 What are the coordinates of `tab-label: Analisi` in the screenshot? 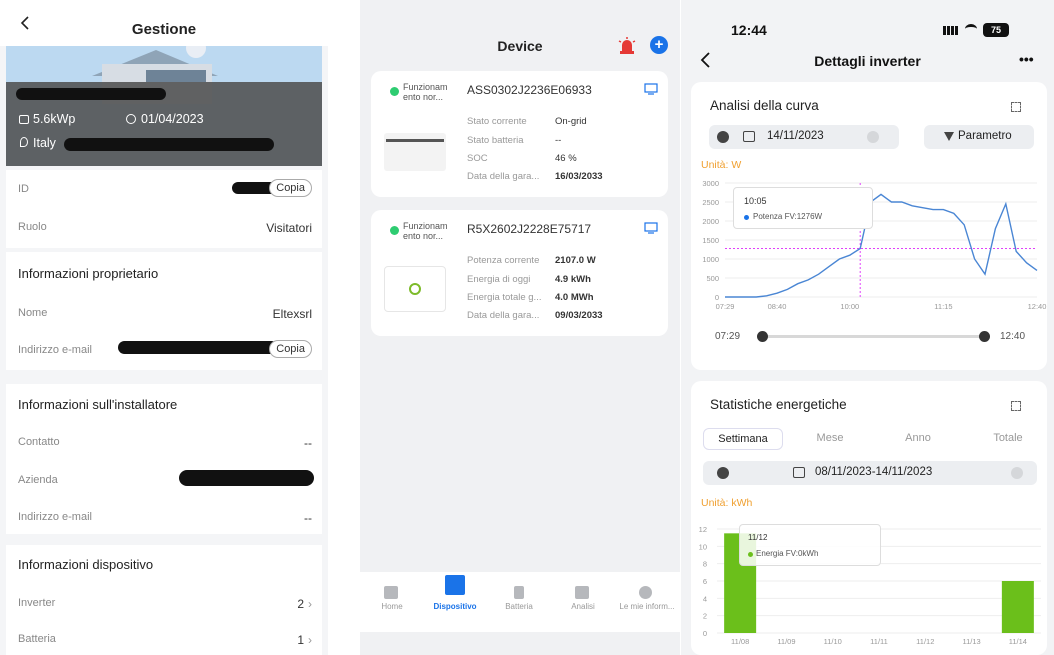 It's located at (583, 606).